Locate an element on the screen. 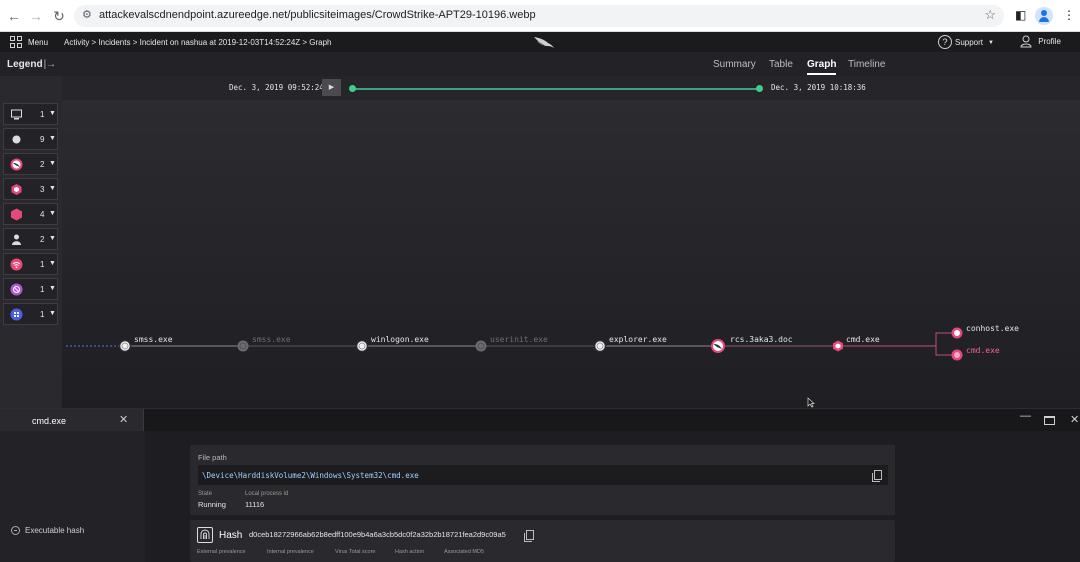 This screenshot has height=562, width=1080. hash-column-header: Internal prevalence is located at coordinates (290, 552).